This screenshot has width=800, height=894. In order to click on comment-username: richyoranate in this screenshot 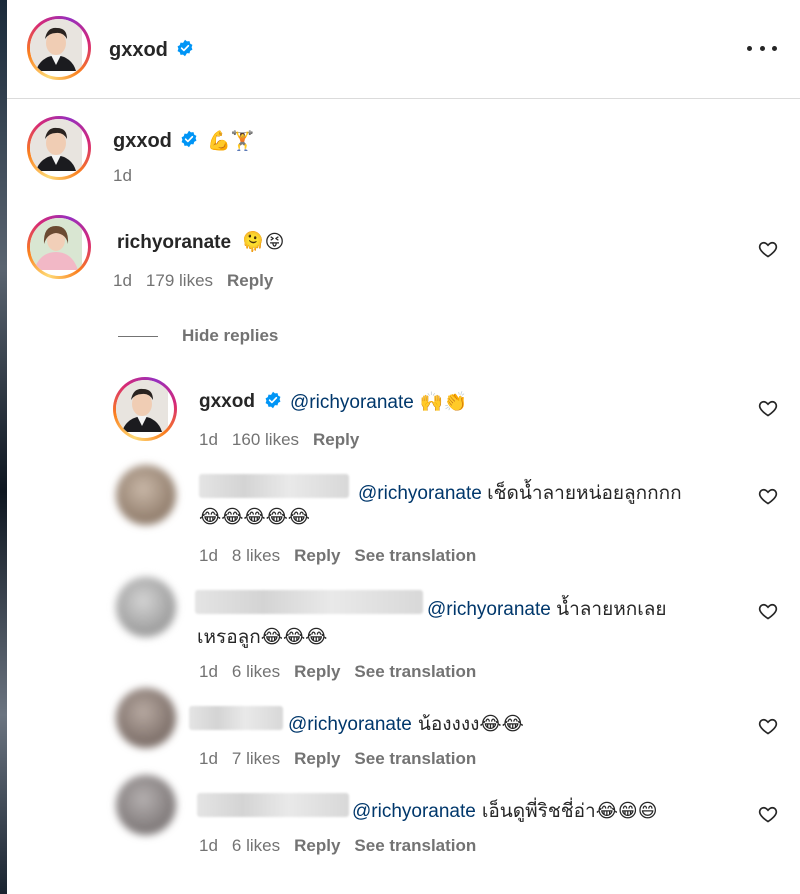, I will do `click(174, 243)`.